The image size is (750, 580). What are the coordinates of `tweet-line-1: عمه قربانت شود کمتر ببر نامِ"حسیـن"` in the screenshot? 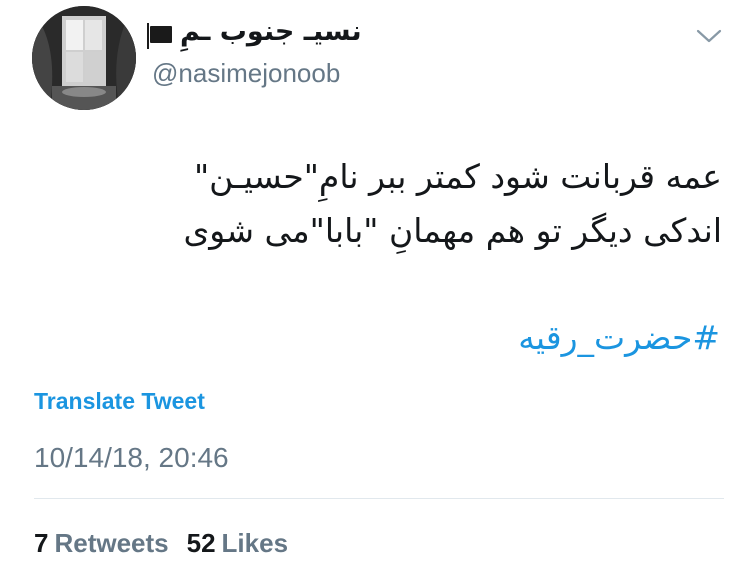 It's located at (457, 176).